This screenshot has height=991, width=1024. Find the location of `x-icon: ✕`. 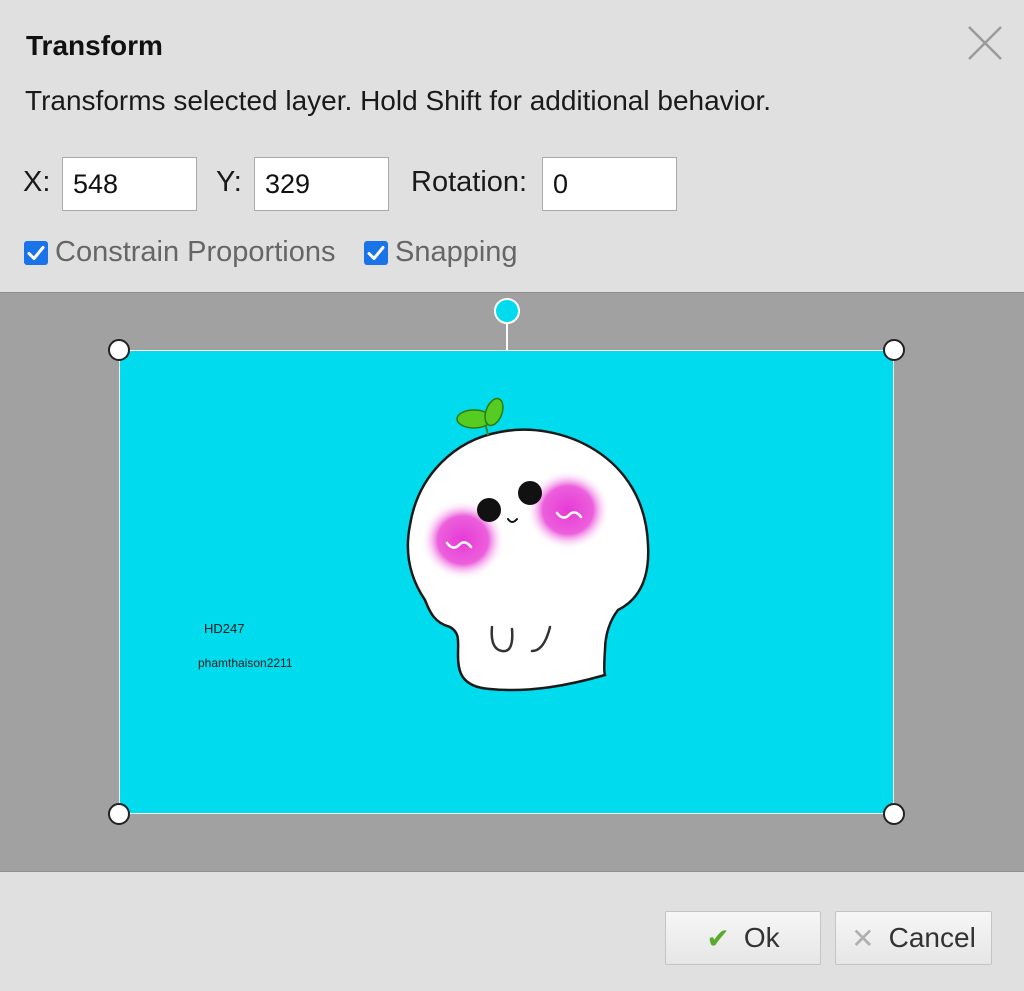

x-icon: ✕ is located at coordinates (863, 938).